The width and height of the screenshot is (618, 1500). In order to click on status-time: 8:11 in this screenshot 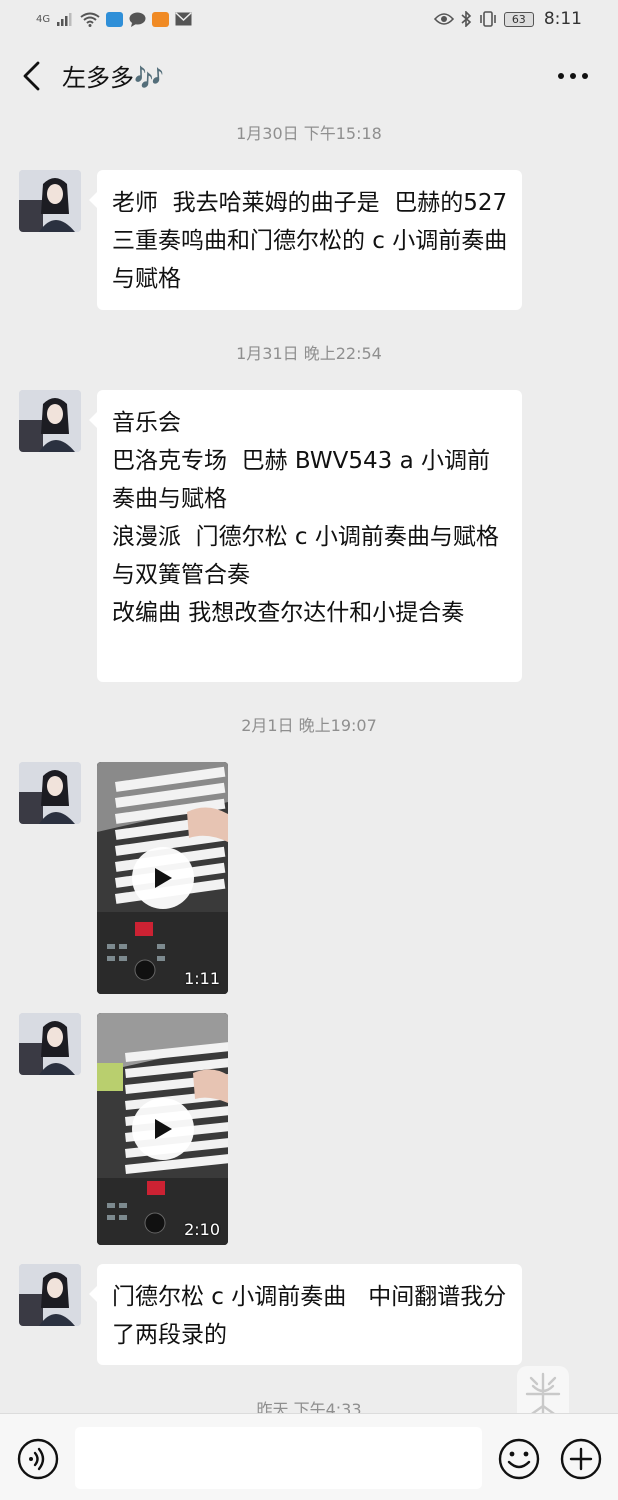, I will do `click(562, 19)`.